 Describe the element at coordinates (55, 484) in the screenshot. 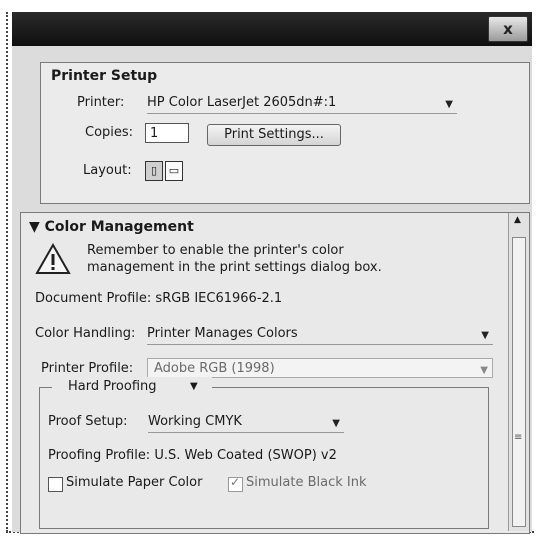

I see `simulate-paper-color-checkbox` at that location.